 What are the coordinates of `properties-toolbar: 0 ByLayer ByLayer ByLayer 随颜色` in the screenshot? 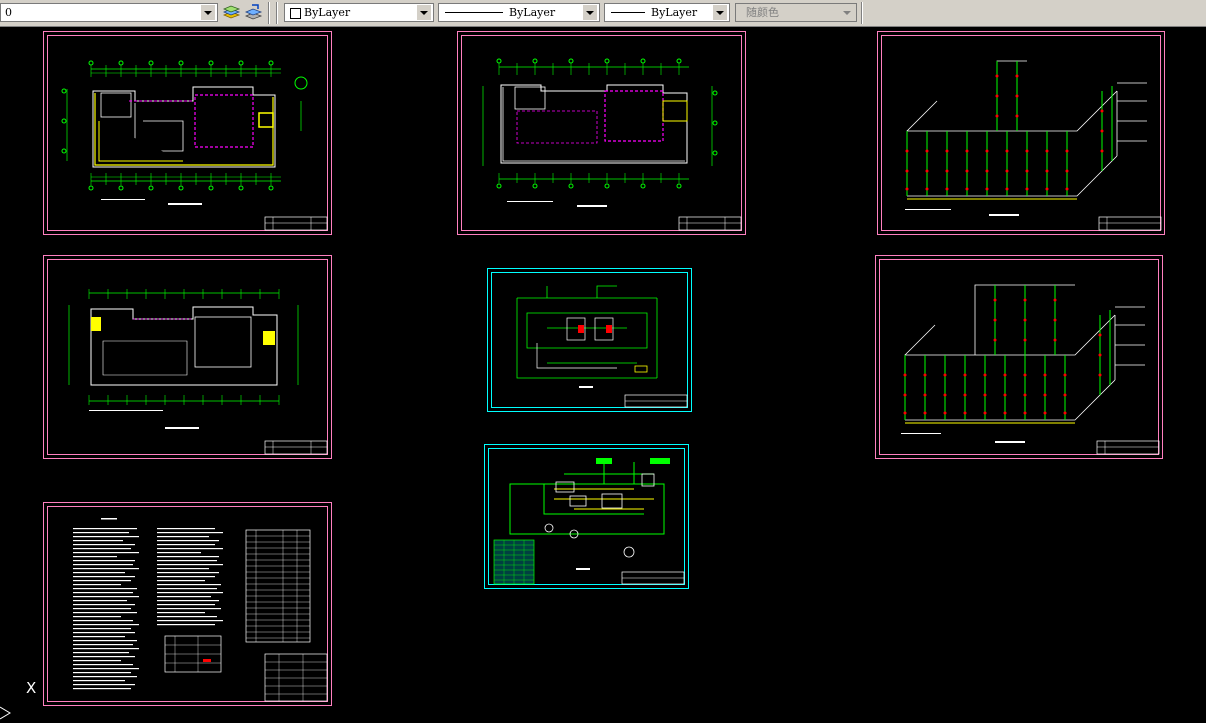 It's located at (603, 13).